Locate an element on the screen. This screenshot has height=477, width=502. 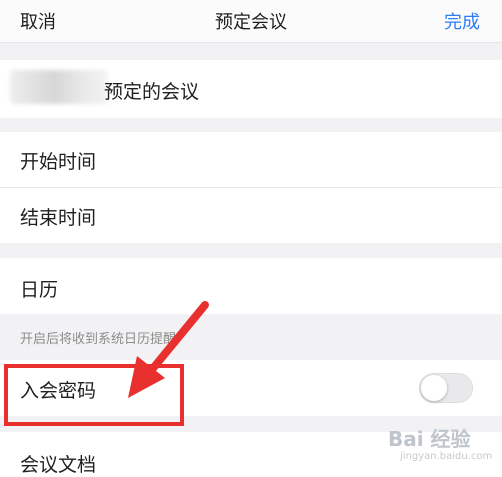
watermark-url: jingyan.baidu.com is located at coordinates (446, 456).